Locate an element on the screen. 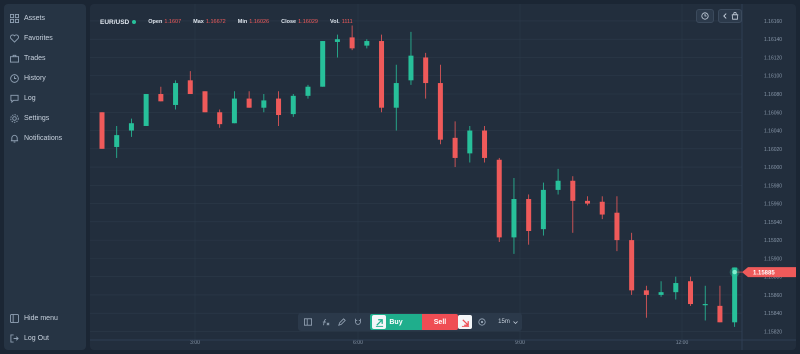 Image resolution: width=800 pixels, height=354 pixels. asset-symbol: EUR/USD is located at coordinates (114, 22).